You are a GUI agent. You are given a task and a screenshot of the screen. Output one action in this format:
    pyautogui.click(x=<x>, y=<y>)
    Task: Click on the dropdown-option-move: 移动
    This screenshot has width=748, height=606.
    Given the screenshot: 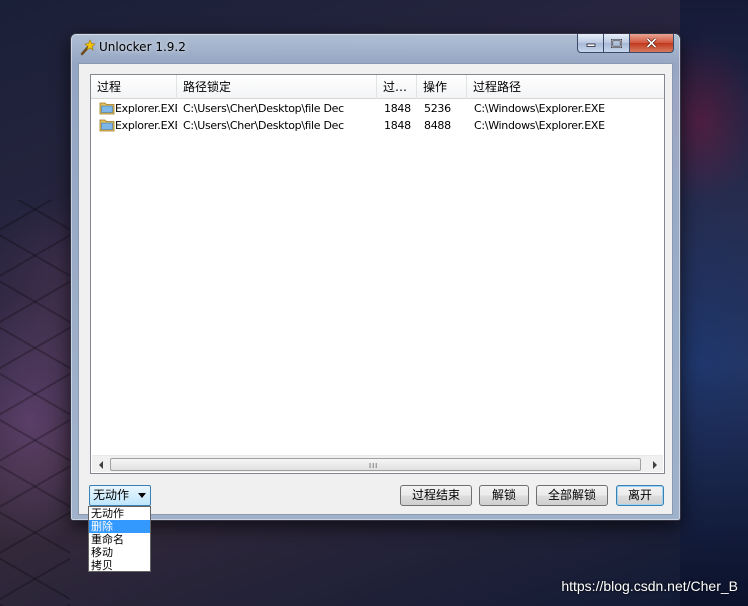 What is the action you would take?
    pyautogui.click(x=119, y=552)
    